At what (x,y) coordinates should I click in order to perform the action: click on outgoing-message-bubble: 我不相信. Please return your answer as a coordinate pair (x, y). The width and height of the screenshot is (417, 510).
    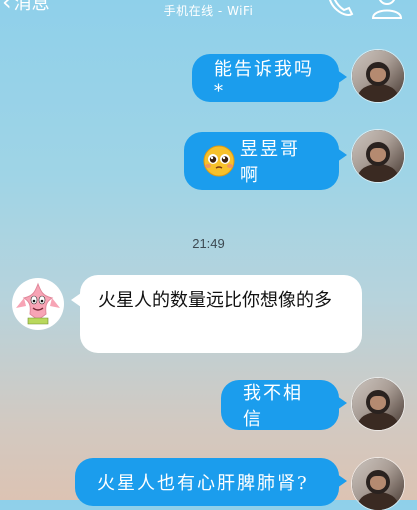
    Looking at the image, I should click on (284, 405).